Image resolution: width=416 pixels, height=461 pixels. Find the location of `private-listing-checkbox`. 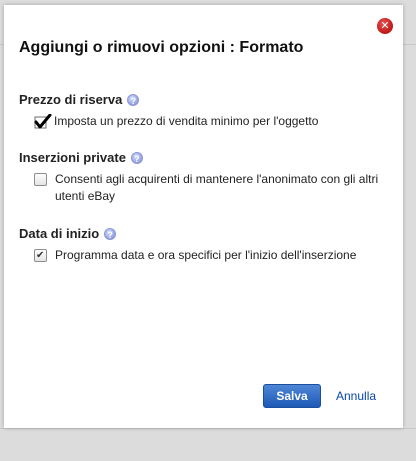

private-listing-checkbox is located at coordinates (40, 179).